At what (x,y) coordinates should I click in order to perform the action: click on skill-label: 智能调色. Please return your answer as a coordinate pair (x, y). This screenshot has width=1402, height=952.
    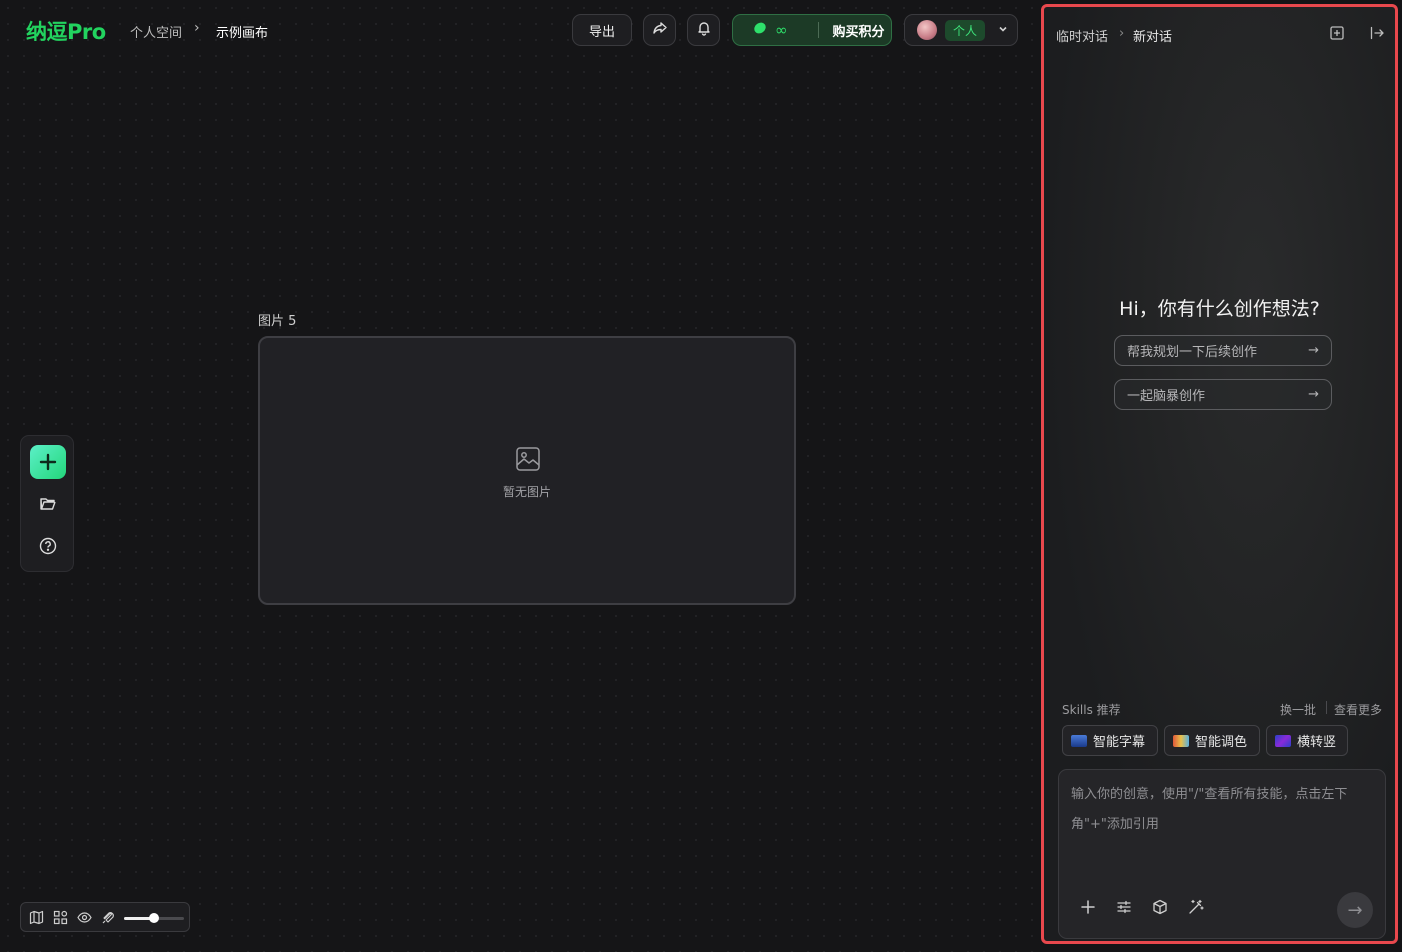
    Looking at the image, I should click on (1221, 742).